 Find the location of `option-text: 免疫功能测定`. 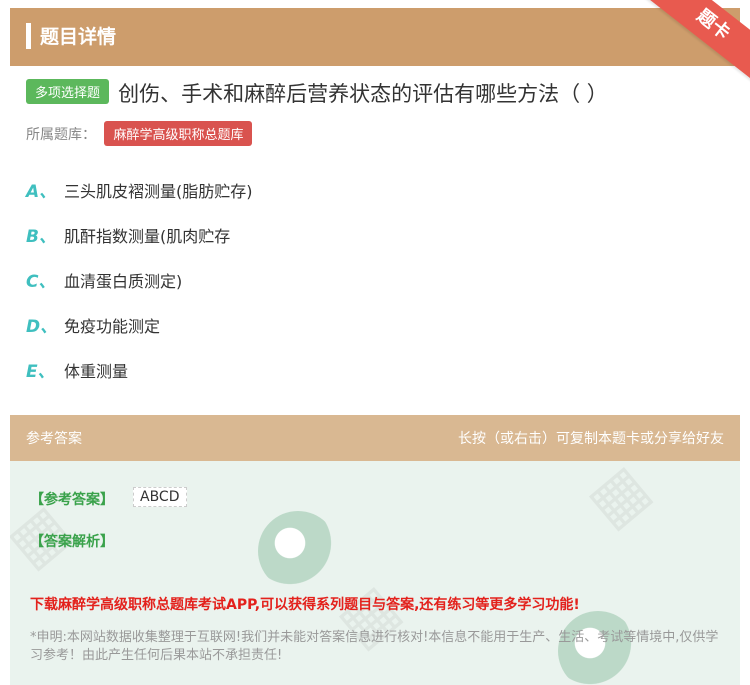

option-text: 免疫功能测定 is located at coordinates (112, 326).